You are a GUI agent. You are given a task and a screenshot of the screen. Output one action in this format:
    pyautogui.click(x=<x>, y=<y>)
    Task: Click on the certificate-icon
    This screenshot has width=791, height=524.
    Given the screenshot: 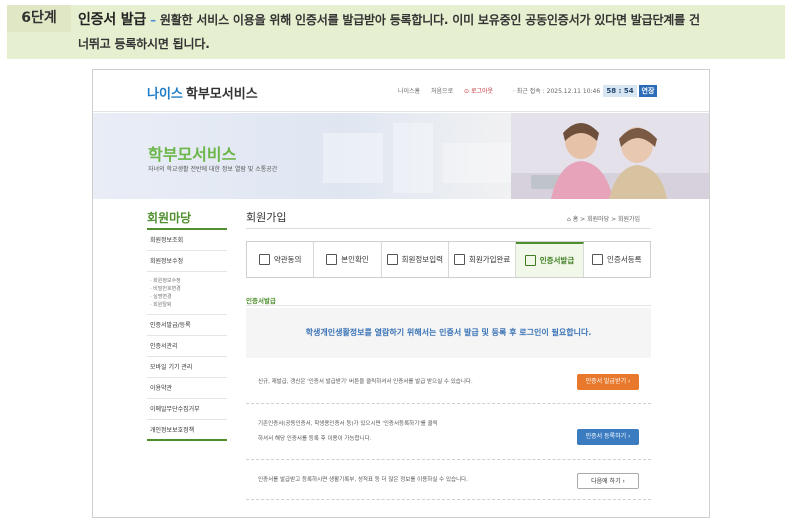 What is the action you would take?
    pyautogui.click(x=530, y=260)
    